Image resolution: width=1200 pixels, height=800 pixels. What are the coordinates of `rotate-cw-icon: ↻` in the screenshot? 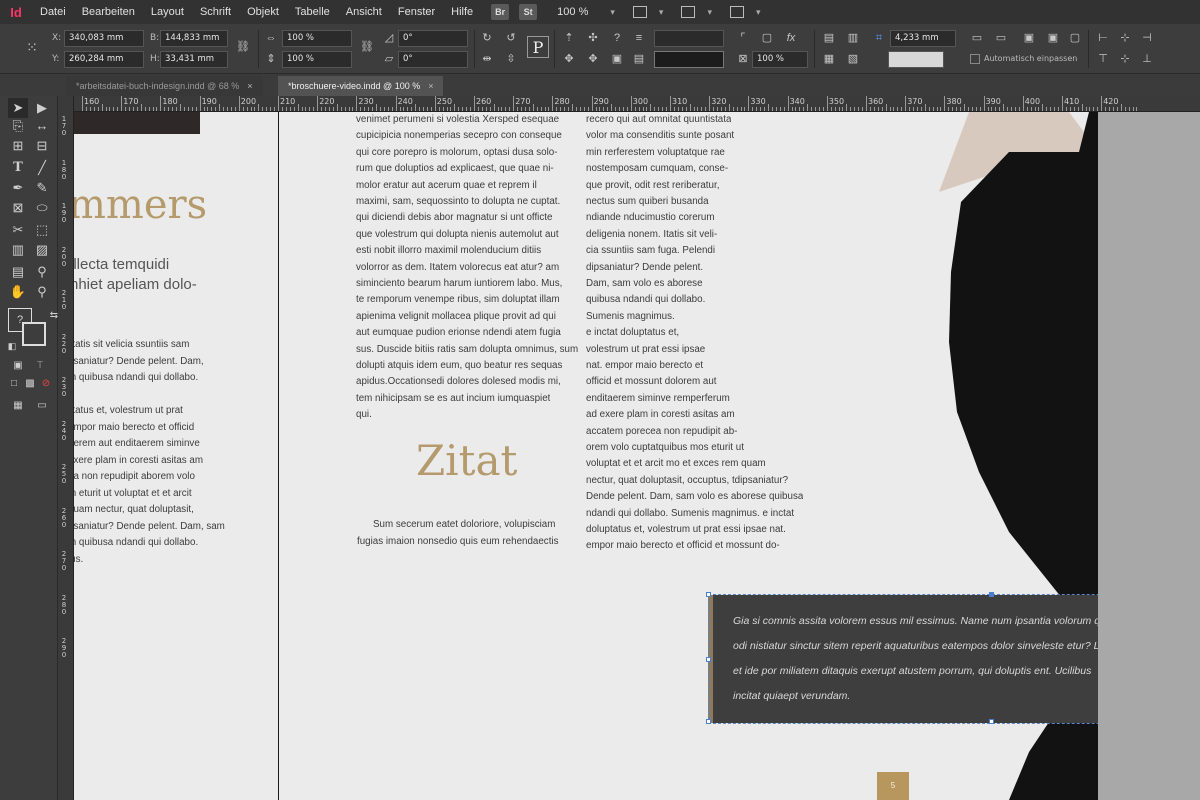 It's located at (487, 38).